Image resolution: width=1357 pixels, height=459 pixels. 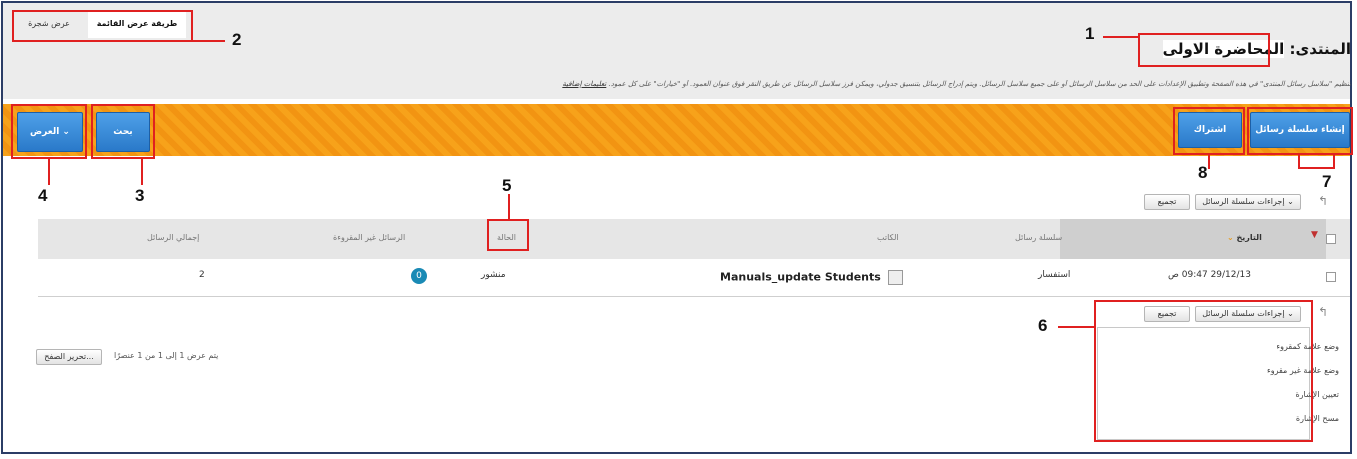 What do you see at coordinates (694, 277) in the screenshot?
I see `table-row` at bounding box center [694, 277].